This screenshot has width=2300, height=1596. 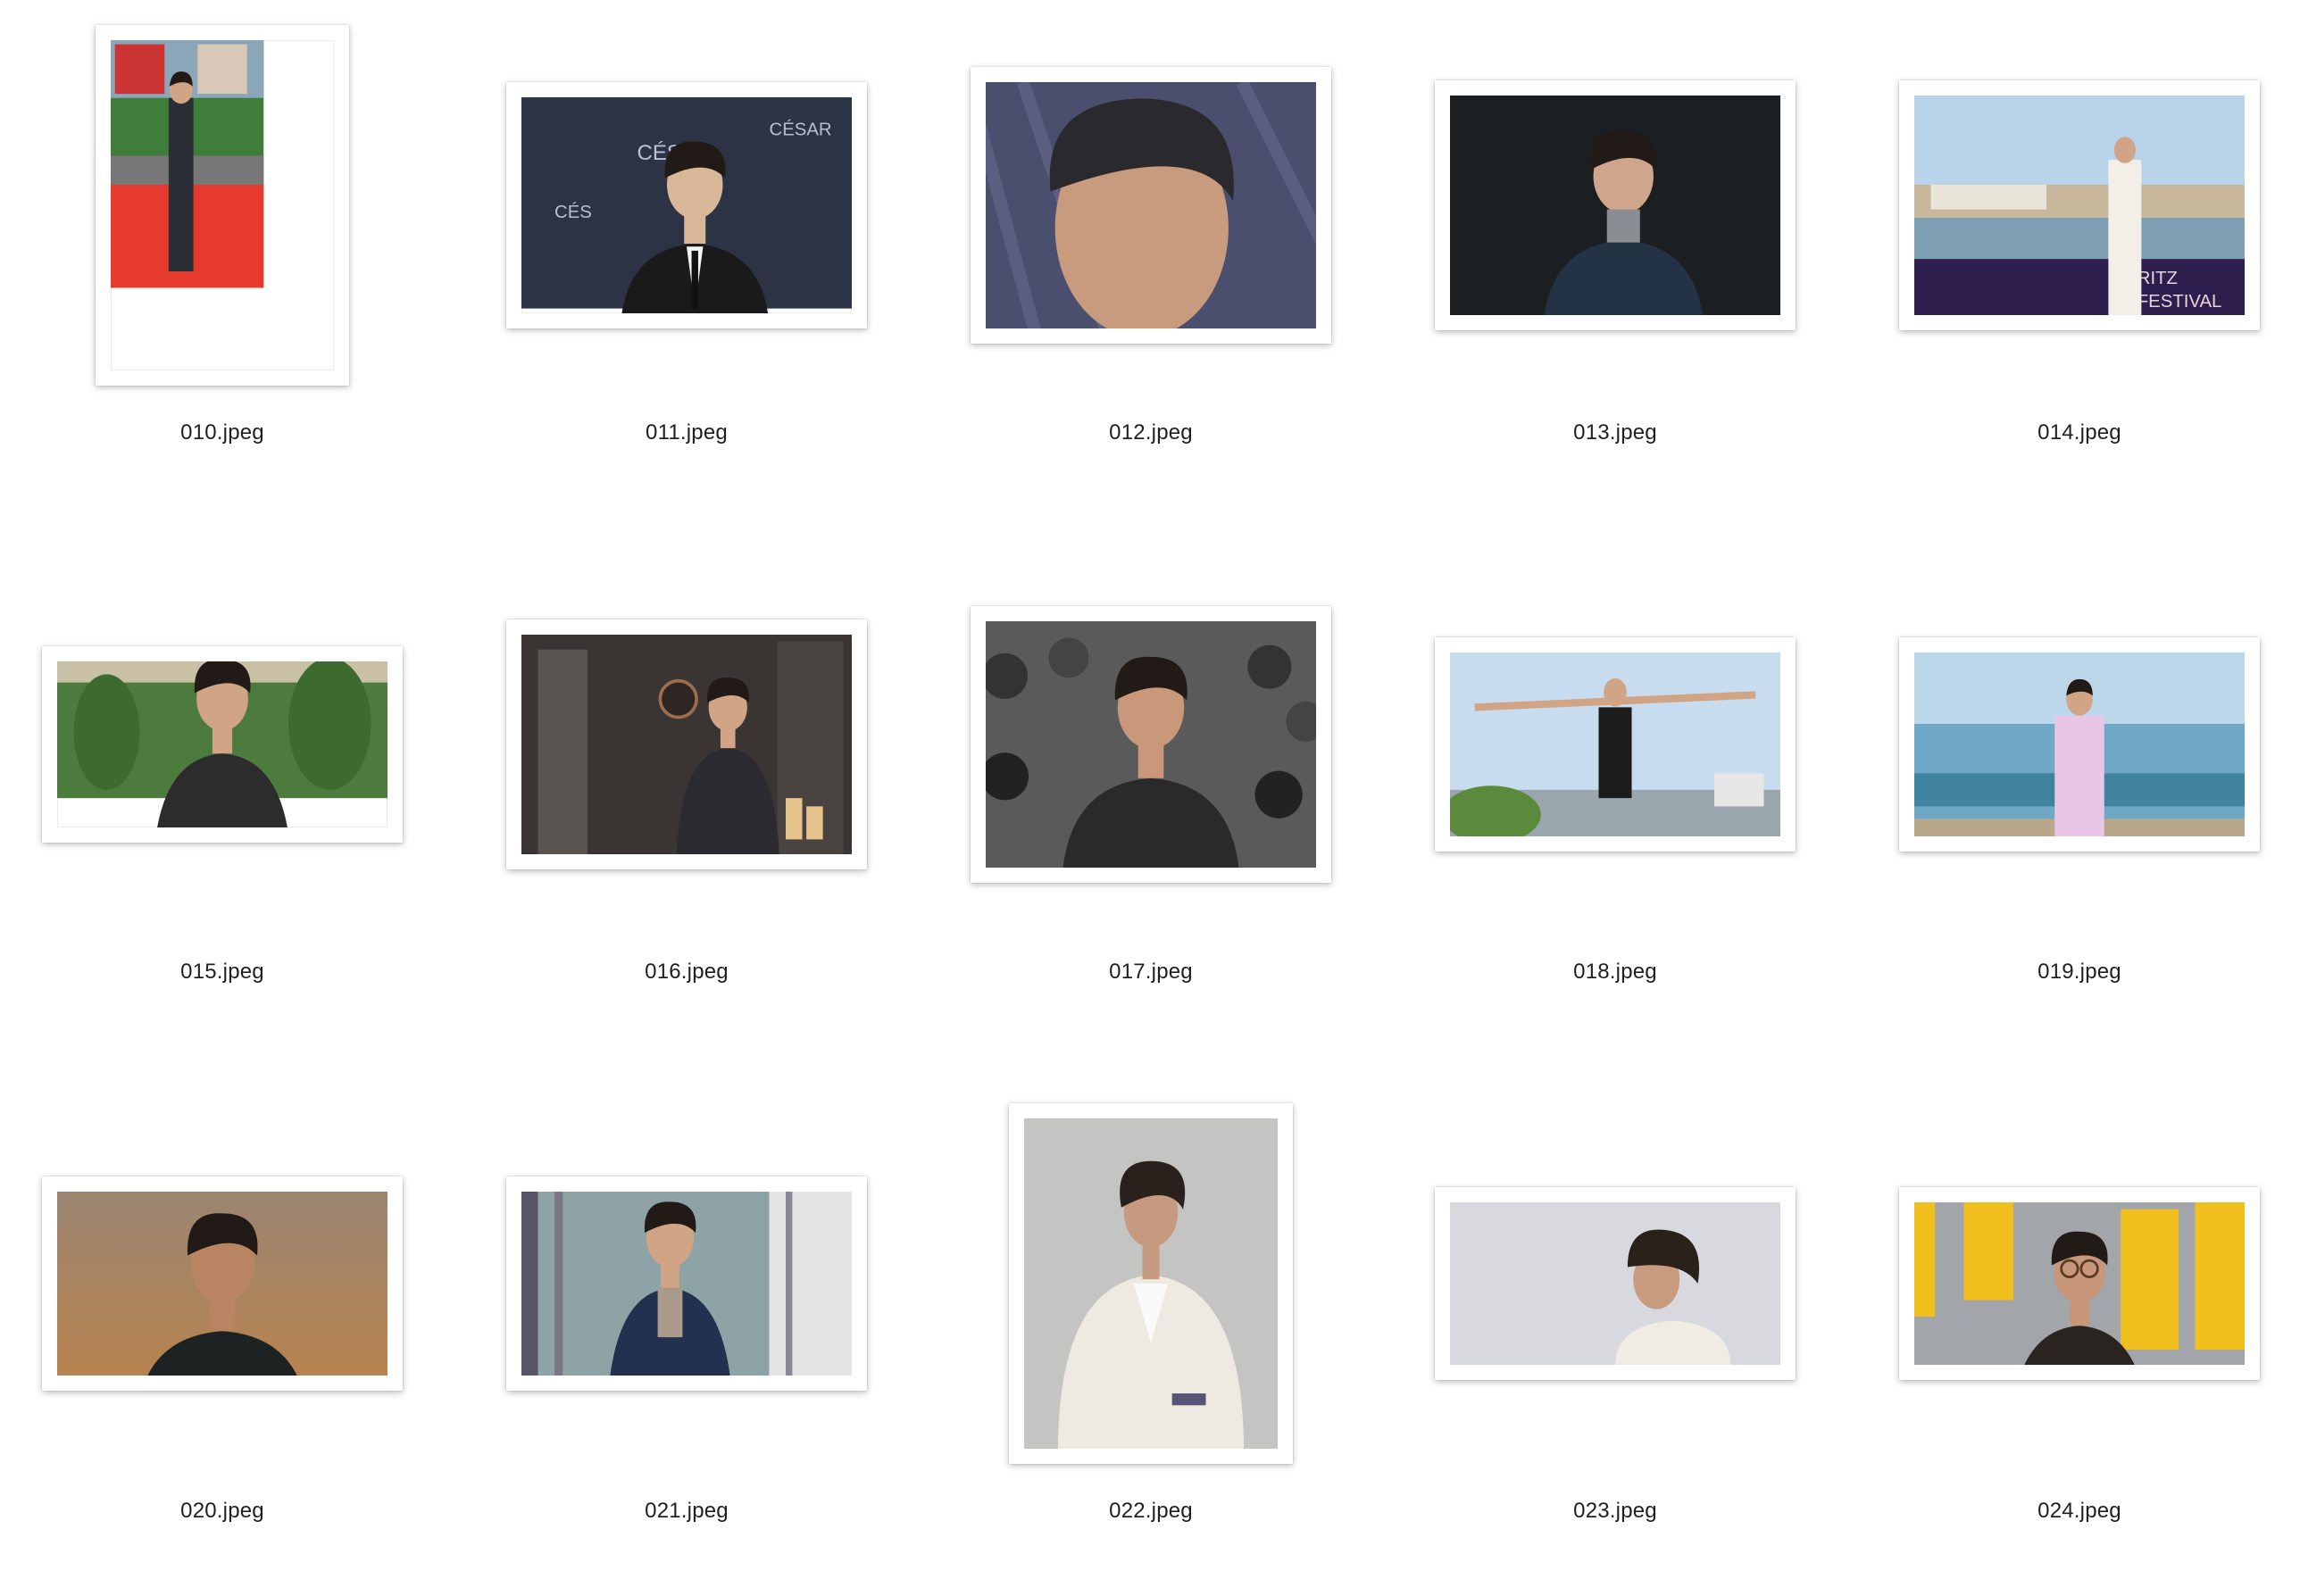 I want to click on svg-text: RITZ, so click(x=2158, y=278).